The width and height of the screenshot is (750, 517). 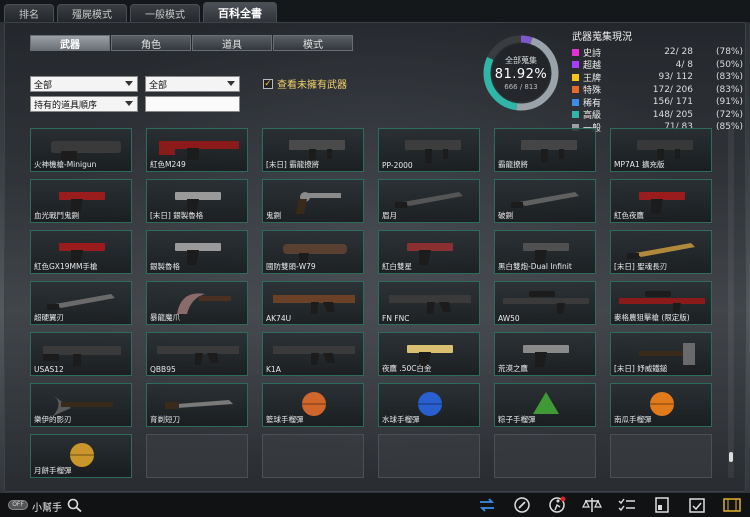 What do you see at coordinates (729, 64) in the screenshot?
I see `rarity-percent: (50%)` at bounding box center [729, 64].